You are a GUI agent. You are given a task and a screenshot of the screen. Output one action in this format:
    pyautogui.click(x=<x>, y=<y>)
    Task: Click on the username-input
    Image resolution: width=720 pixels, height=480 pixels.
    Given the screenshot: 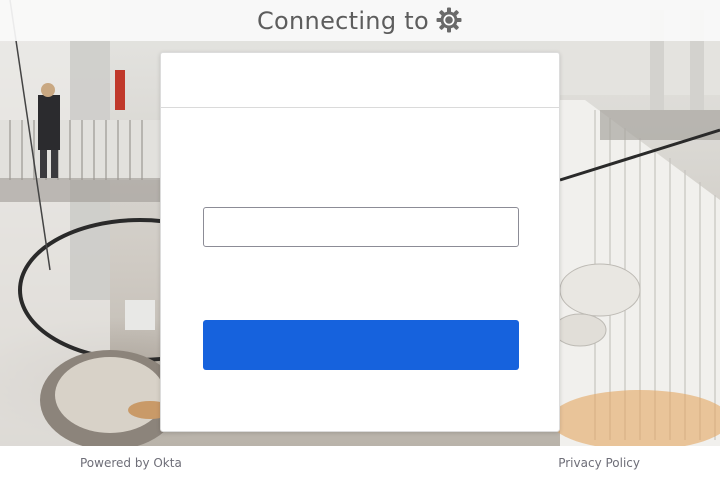 What is the action you would take?
    pyautogui.click(x=361, y=227)
    